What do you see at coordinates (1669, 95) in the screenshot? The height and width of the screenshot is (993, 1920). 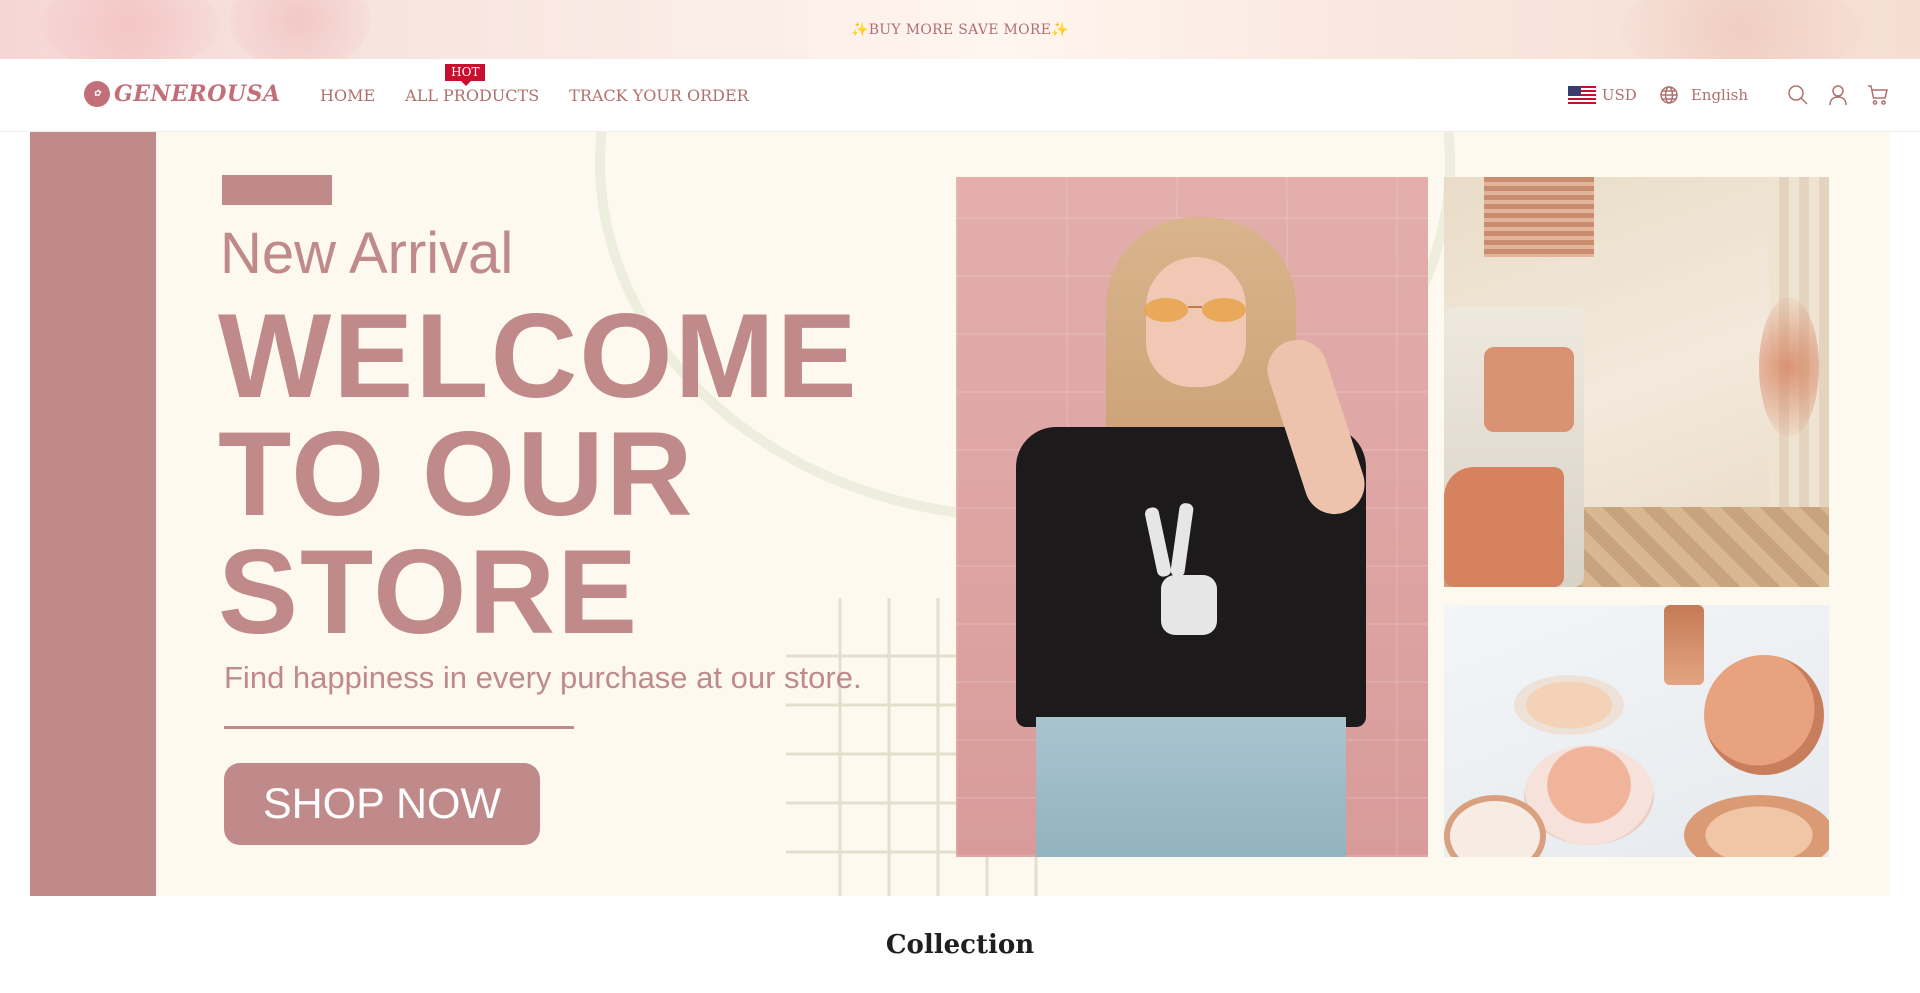 I see `globe-icon` at bounding box center [1669, 95].